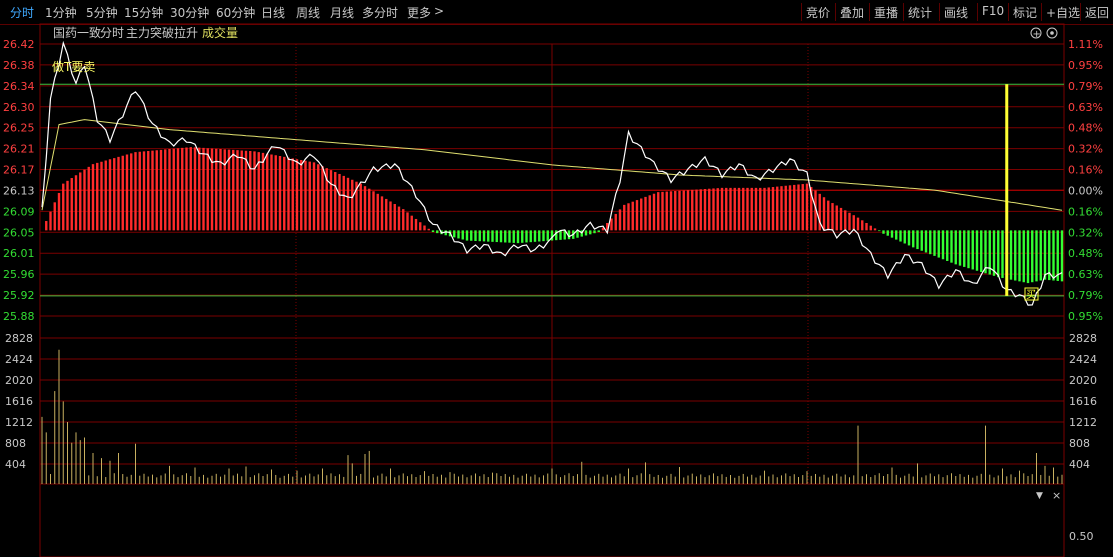  Describe the element at coordinates (19, 359) in the screenshot. I see `volume-tick-left: 2424` at that location.